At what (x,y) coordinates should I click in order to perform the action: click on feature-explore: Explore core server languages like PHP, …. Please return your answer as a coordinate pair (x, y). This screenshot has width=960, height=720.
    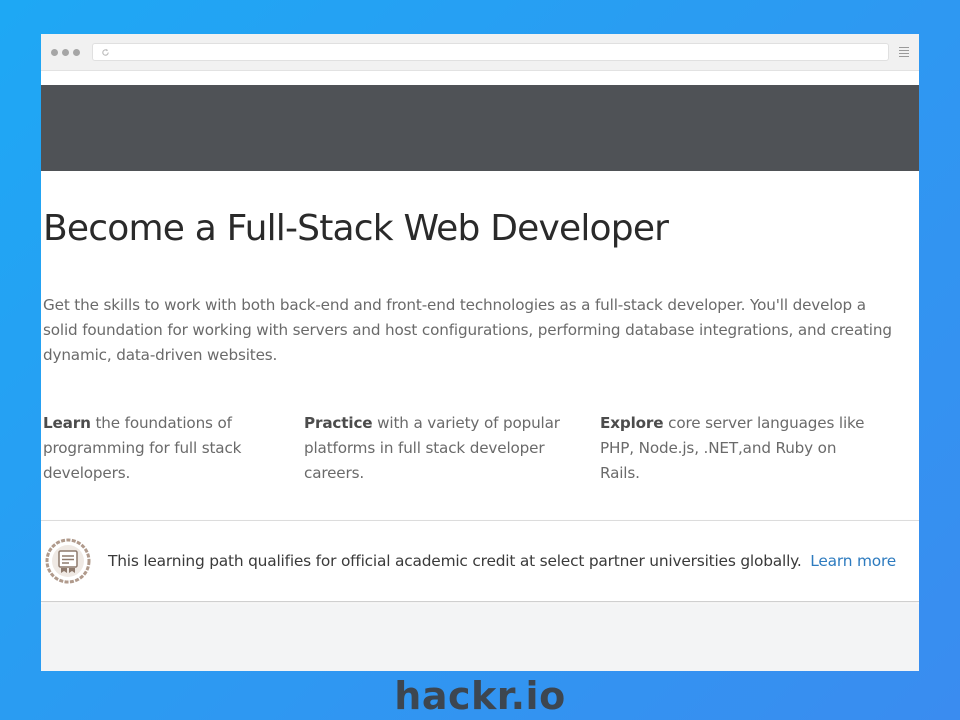
    Looking at the image, I should click on (735, 448).